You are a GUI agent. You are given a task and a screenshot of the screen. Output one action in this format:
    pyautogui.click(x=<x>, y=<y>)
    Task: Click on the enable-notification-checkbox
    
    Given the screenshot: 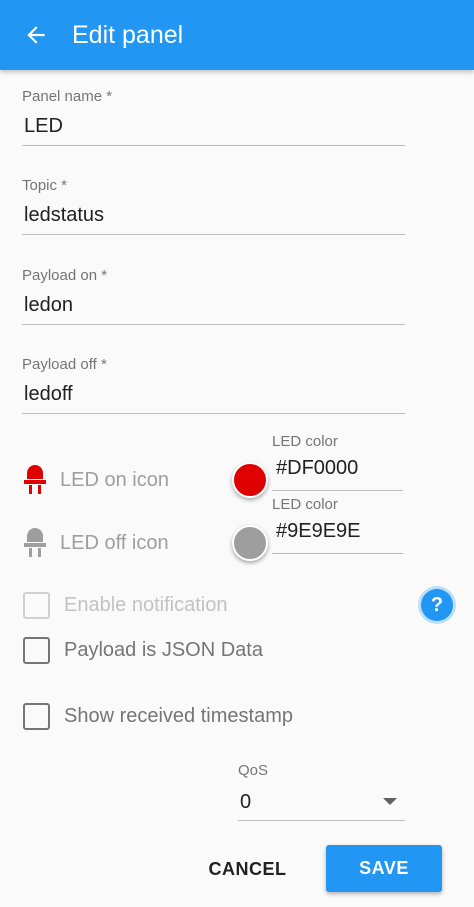 What is the action you would take?
    pyautogui.click(x=36, y=605)
    